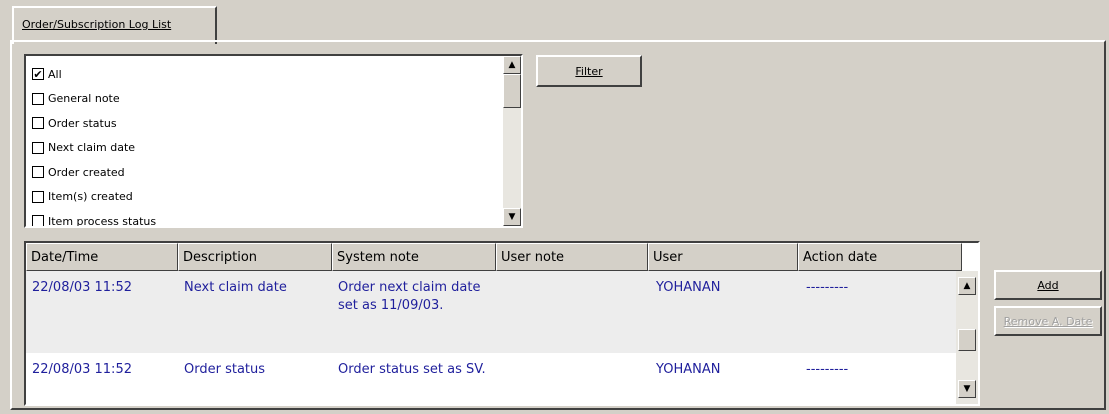 This screenshot has width=1109, height=414. I want to click on filter-item-items-created: Item(s) created, so click(267, 197).